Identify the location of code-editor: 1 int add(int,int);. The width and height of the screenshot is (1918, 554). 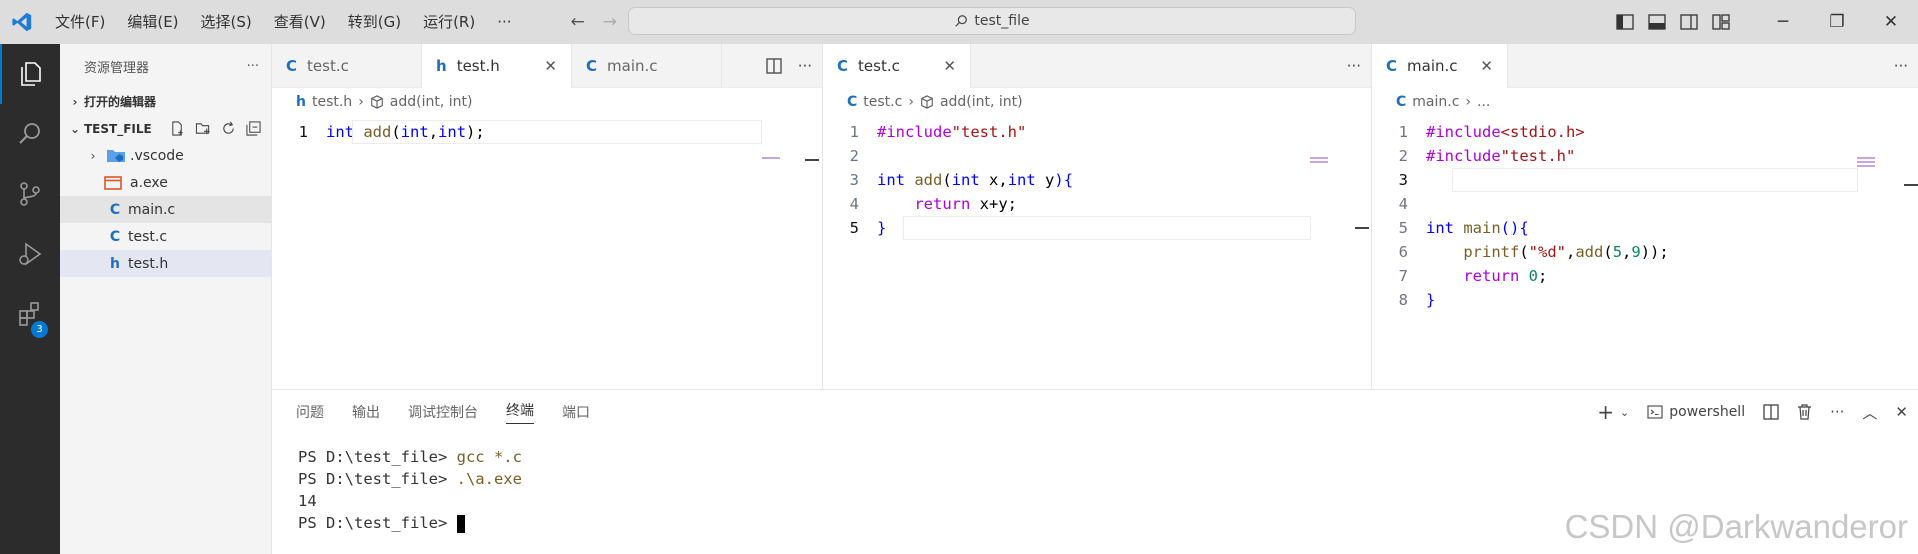
(547, 132).